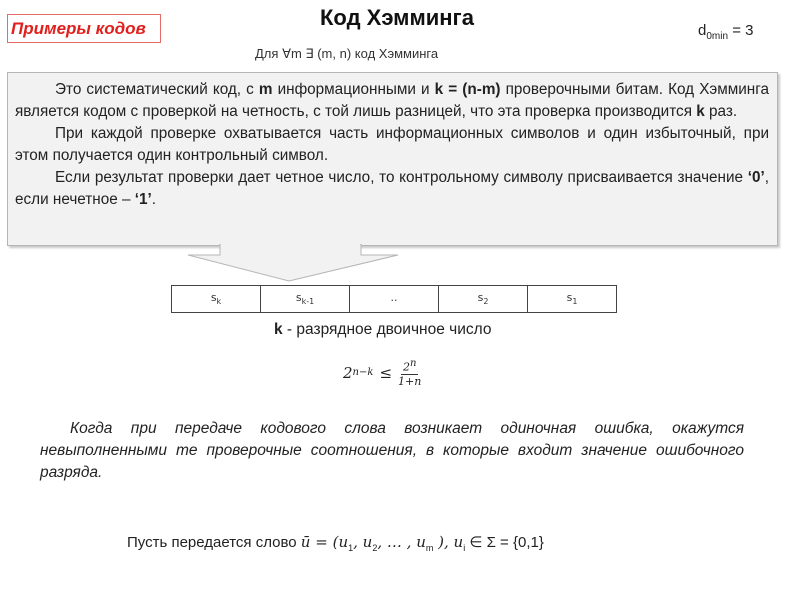 The height and width of the screenshot is (600, 800). I want to click on section-label: Примеры кодов, so click(78, 28).